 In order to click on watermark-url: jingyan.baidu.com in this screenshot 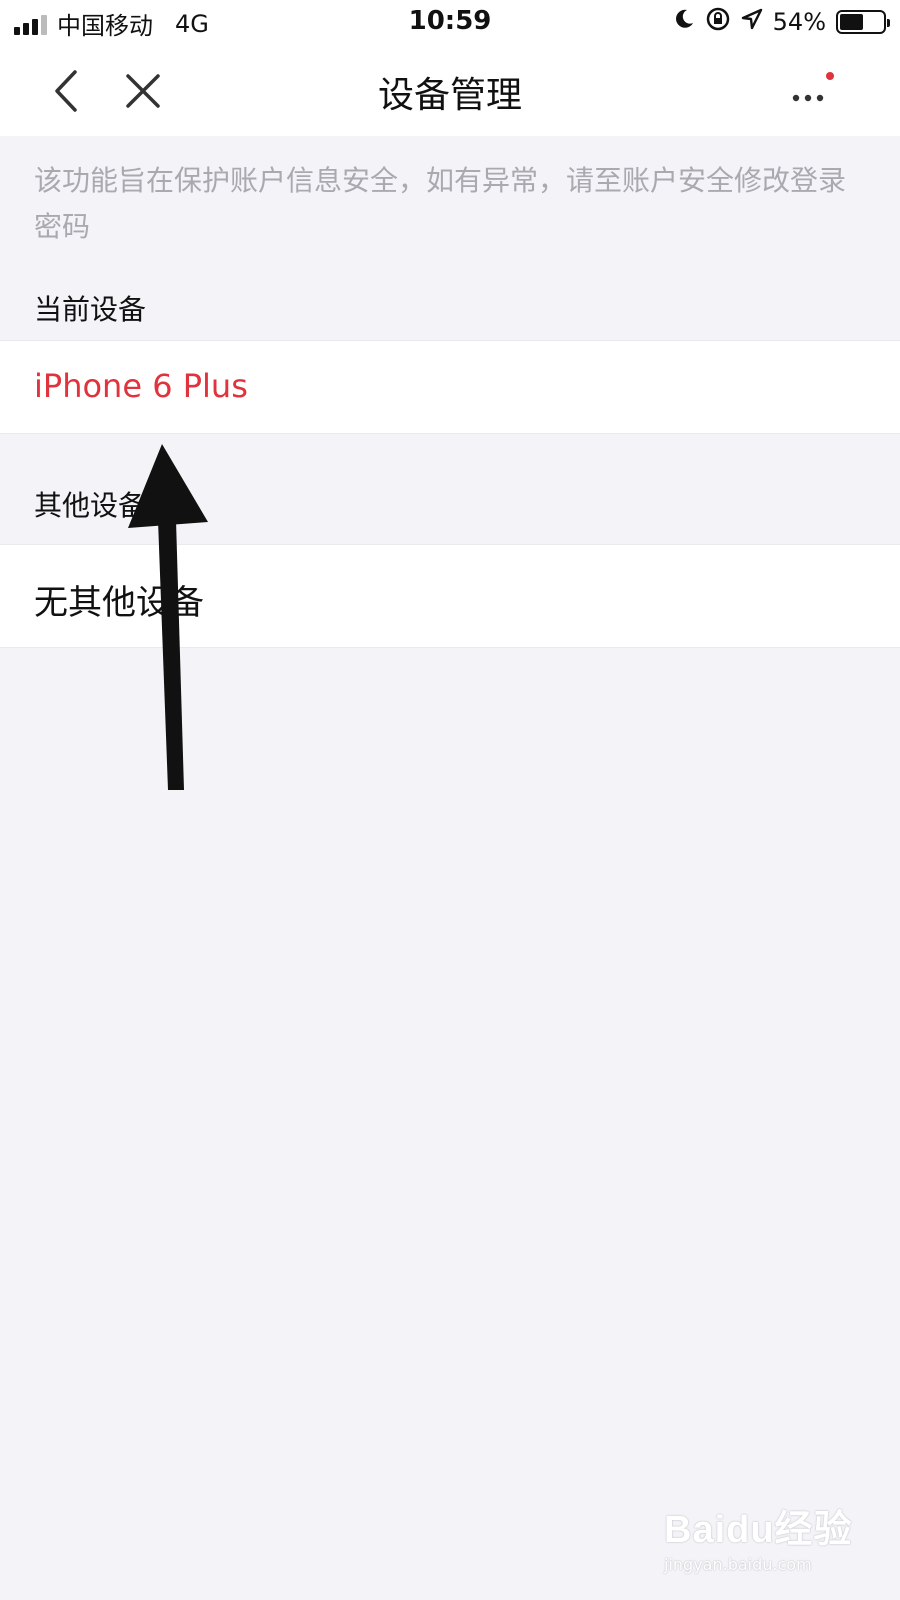, I will do `click(738, 1564)`.